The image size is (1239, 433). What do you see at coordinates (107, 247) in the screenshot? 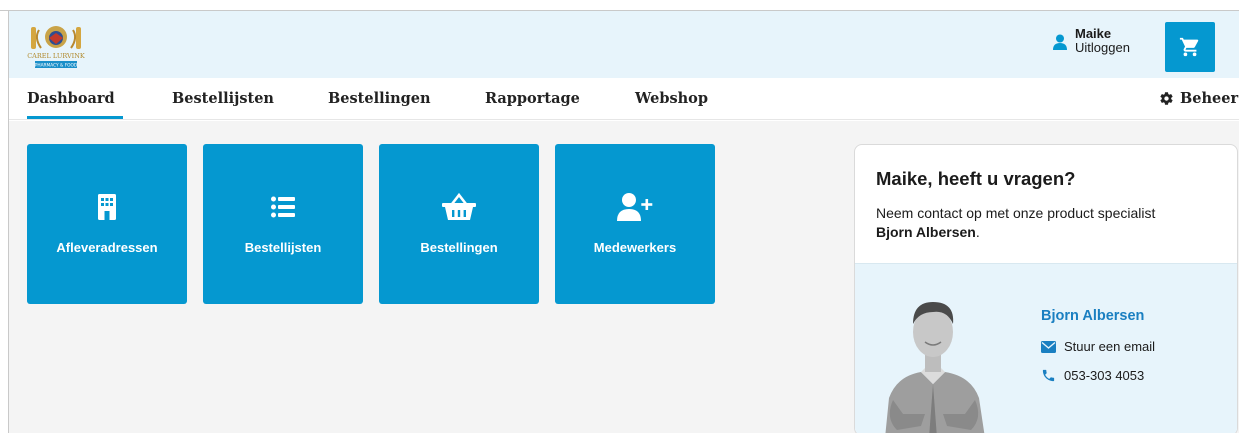
I see `tile-afleveradressen-label: Afleveradressen` at bounding box center [107, 247].